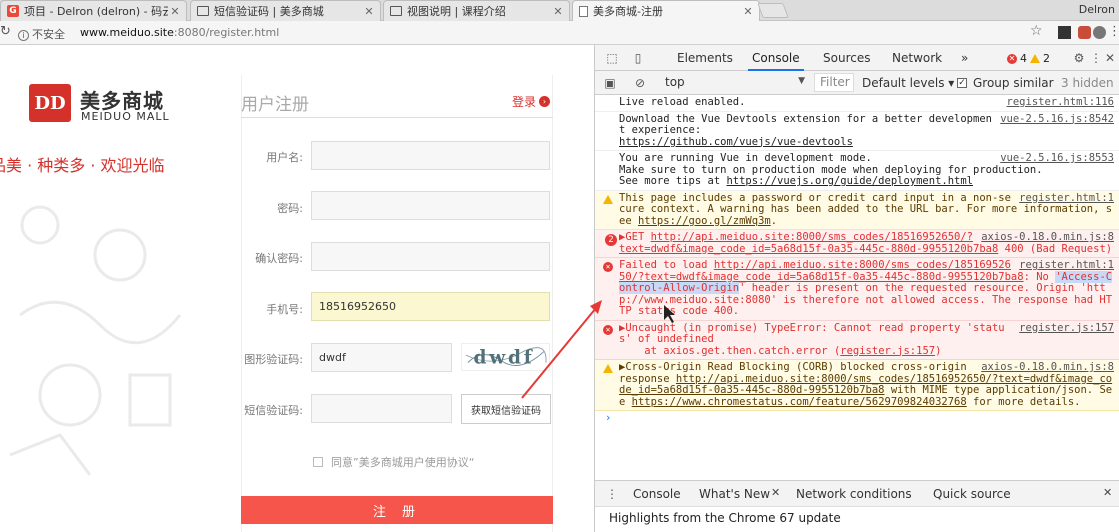 This screenshot has width=1119, height=532. I want to click on tab-title: 美多商城-注册, so click(628, 11).